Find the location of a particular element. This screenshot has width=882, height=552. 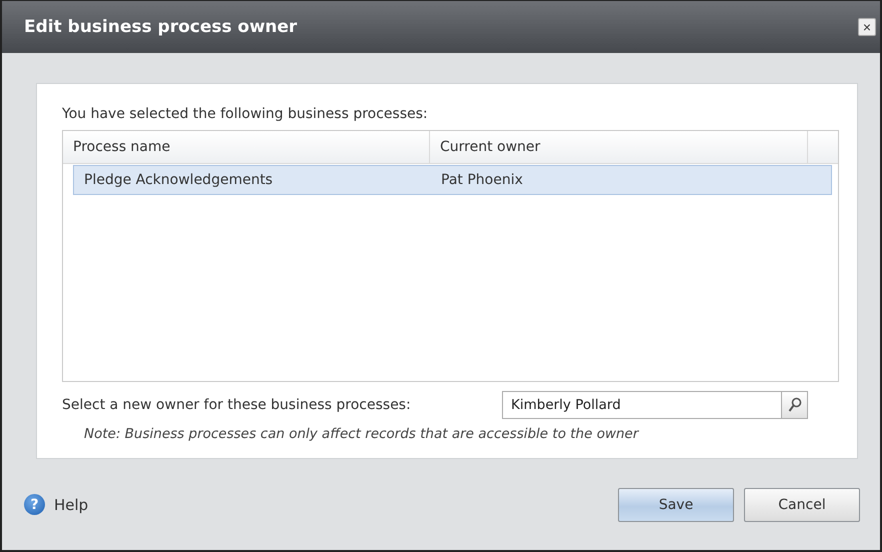

owner-label: Select a new owner for these business processes: is located at coordinates (237, 405).